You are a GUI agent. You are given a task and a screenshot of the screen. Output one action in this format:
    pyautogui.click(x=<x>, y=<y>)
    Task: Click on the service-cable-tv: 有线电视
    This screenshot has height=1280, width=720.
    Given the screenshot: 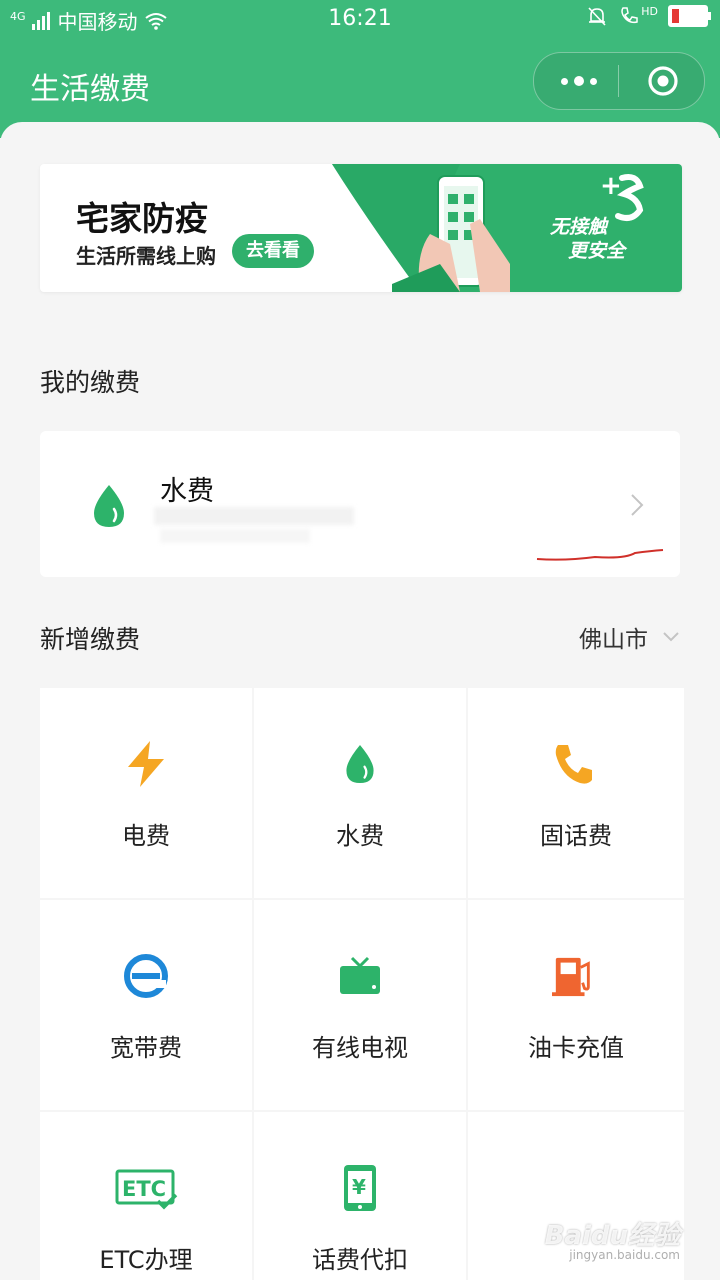 What is the action you would take?
    pyautogui.click(x=360, y=1005)
    